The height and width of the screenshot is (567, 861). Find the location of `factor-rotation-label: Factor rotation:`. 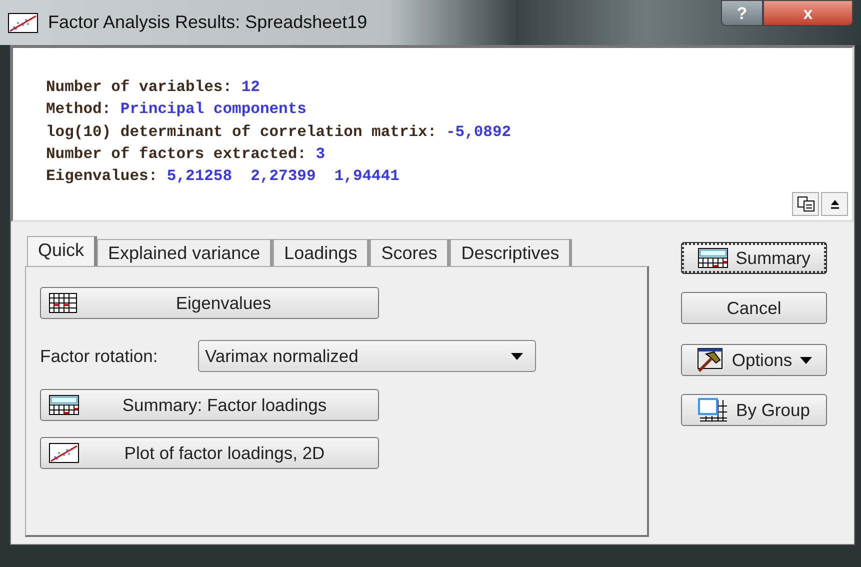

factor-rotation-label: Factor rotation: is located at coordinates (99, 356).